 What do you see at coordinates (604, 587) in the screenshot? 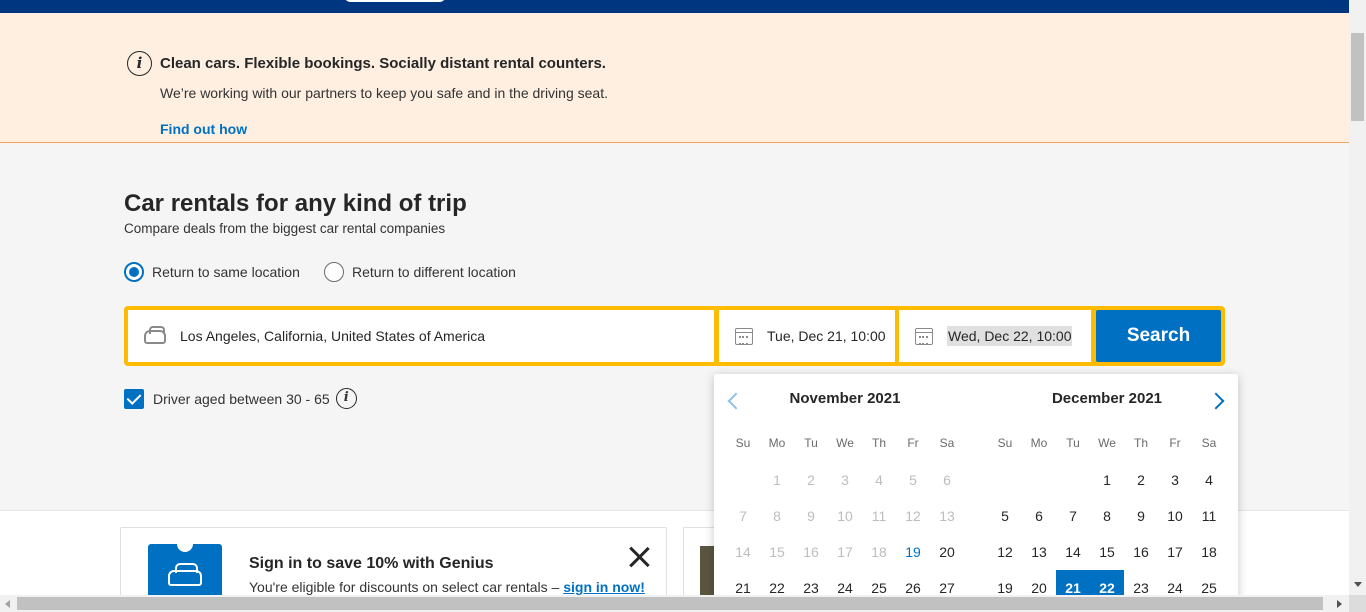
I see `sign-in-link: sign in now!` at bounding box center [604, 587].